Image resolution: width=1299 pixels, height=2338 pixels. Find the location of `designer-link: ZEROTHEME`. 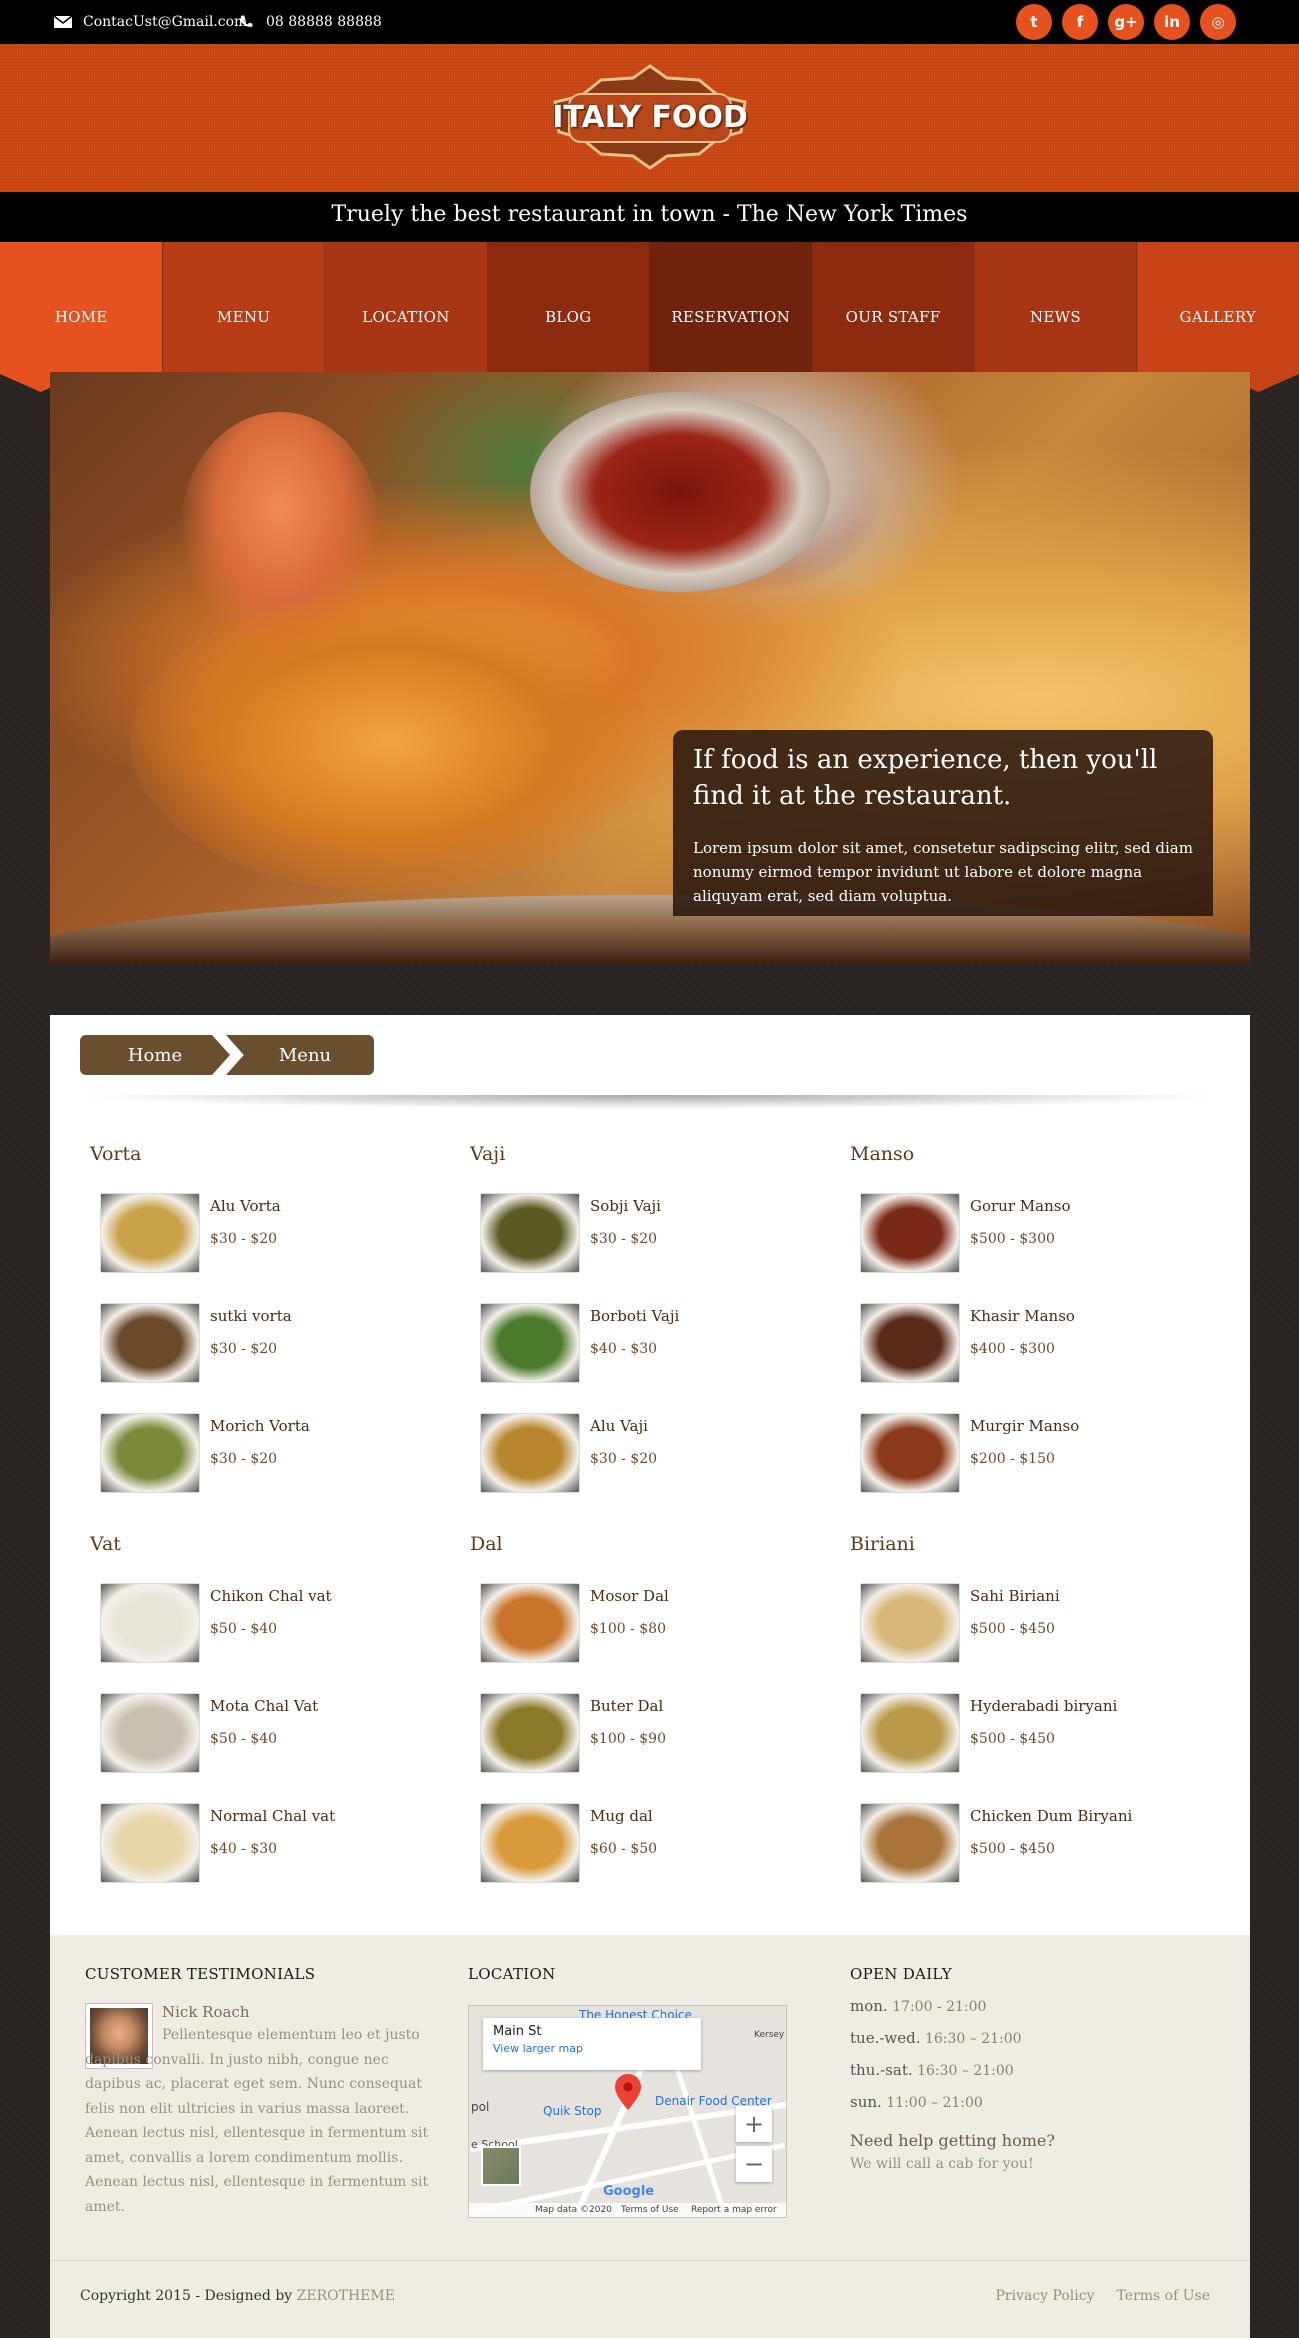

designer-link: ZEROTHEME is located at coordinates (346, 2296).